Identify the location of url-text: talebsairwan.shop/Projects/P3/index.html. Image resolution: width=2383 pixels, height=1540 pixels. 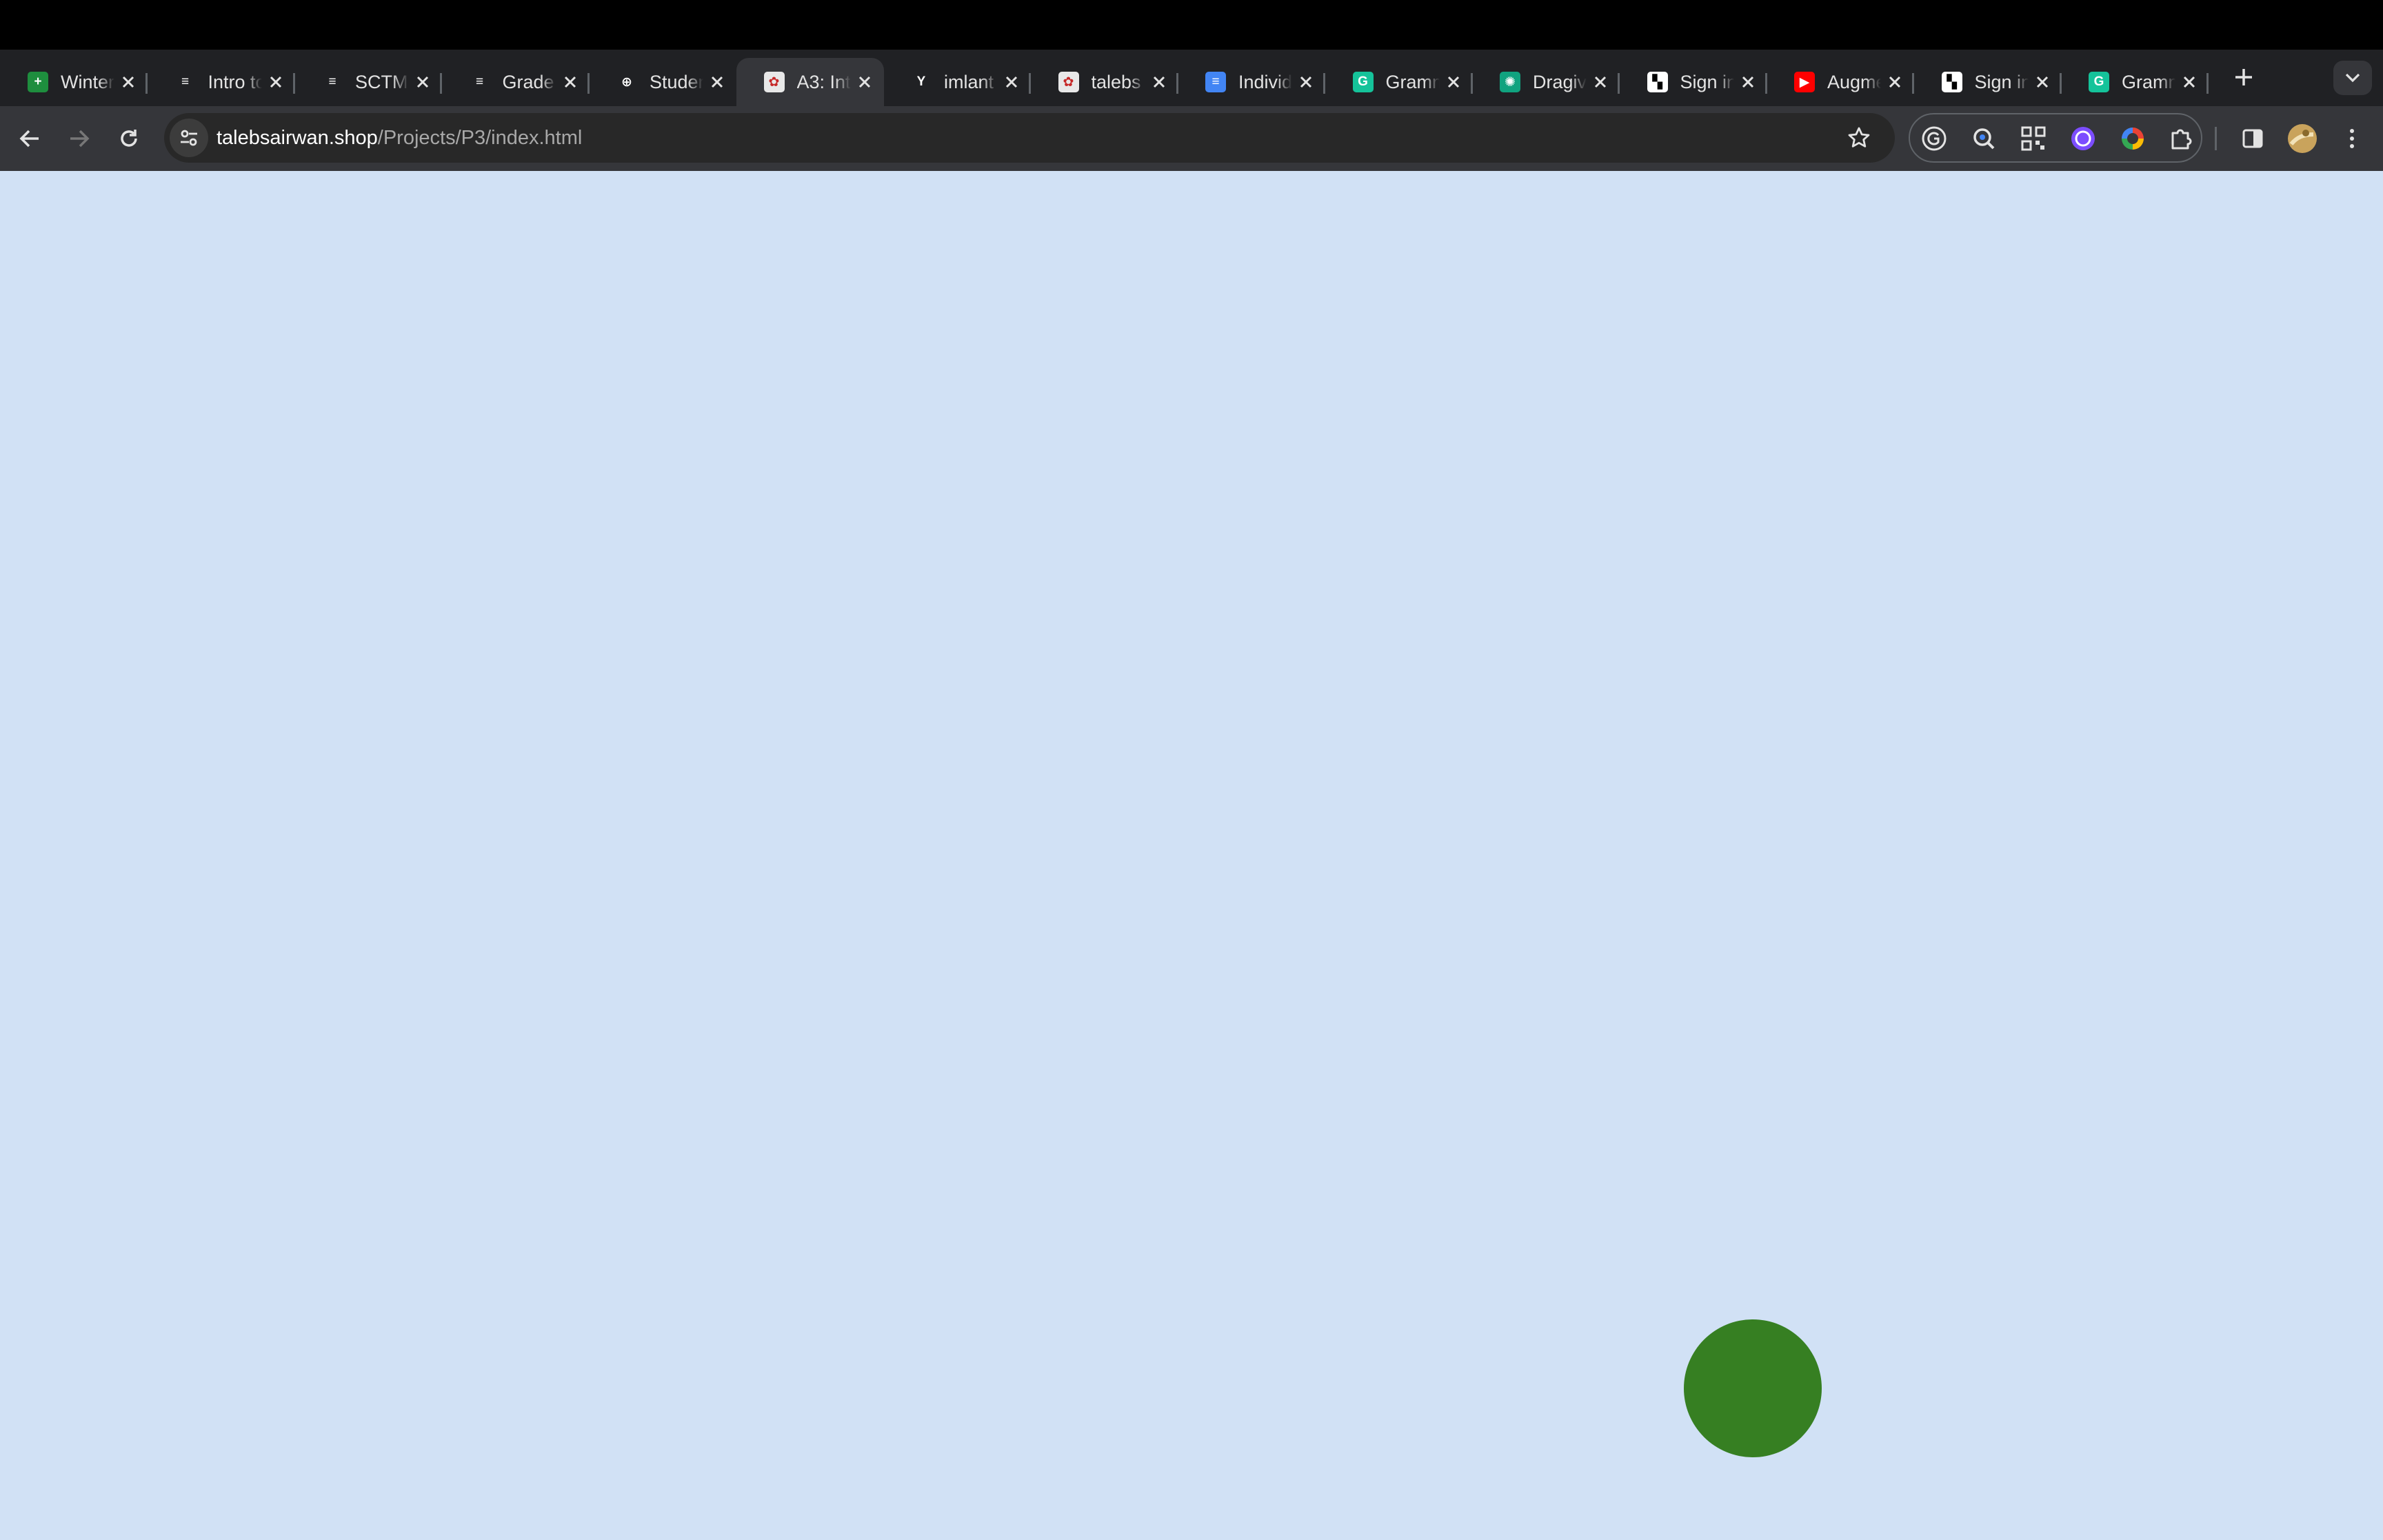
(399, 138).